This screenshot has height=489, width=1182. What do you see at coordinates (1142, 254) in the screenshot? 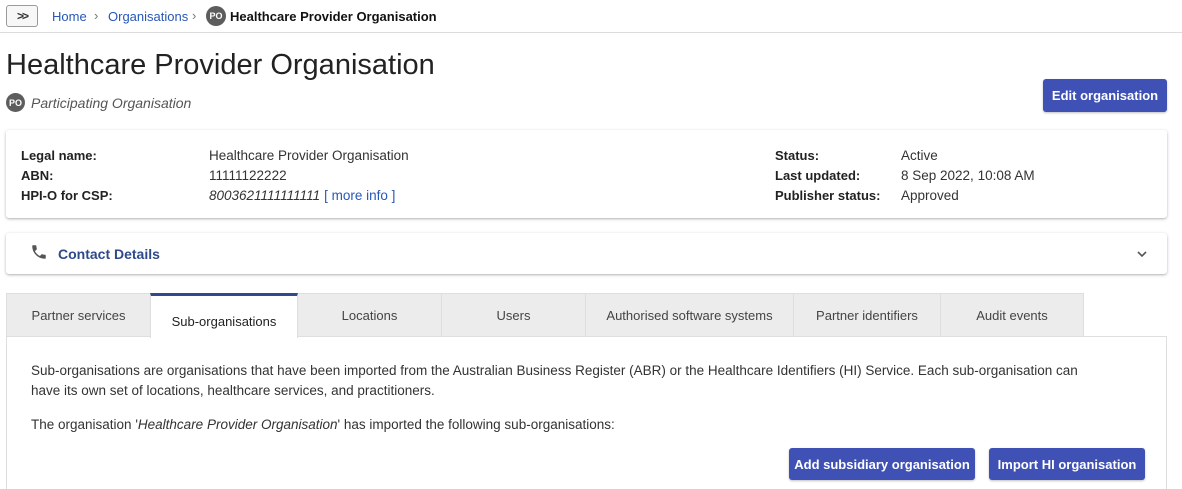
I see `chevron-down-icon` at bounding box center [1142, 254].